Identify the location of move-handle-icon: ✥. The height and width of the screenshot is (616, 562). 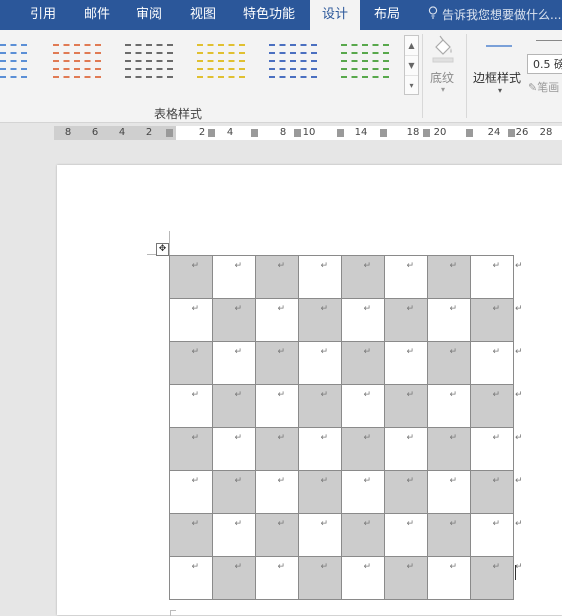
(162, 249).